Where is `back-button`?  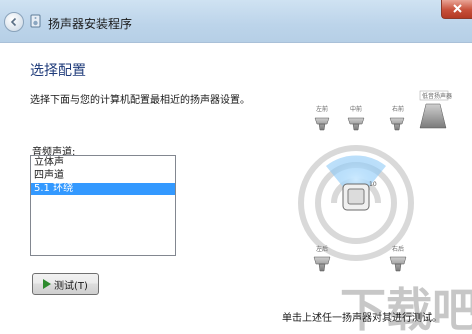 back-button is located at coordinates (14, 22).